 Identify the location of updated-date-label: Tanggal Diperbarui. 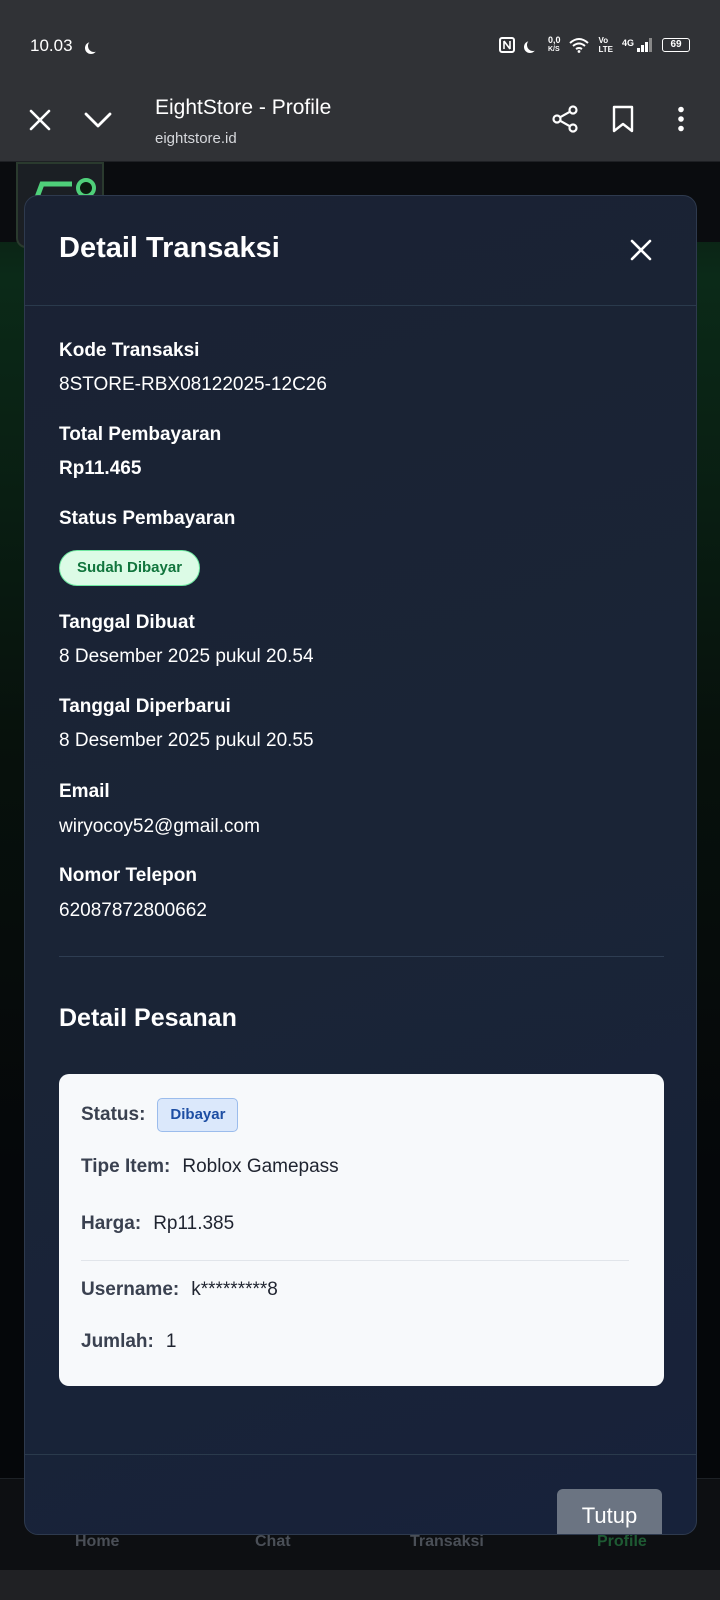
(145, 706).